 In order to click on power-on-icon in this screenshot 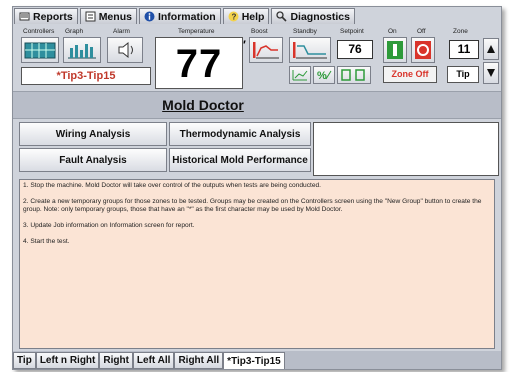, I will do `click(395, 50)`.